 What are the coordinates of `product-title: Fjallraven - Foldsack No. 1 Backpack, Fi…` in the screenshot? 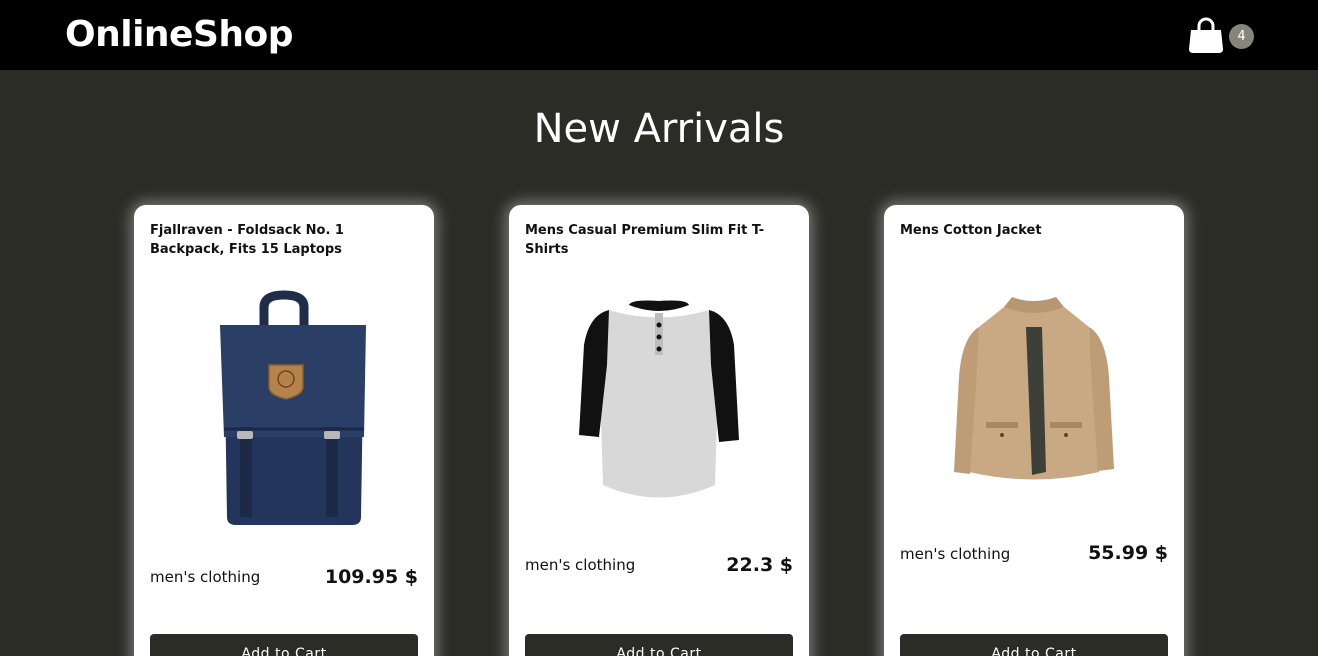 It's located at (284, 240).